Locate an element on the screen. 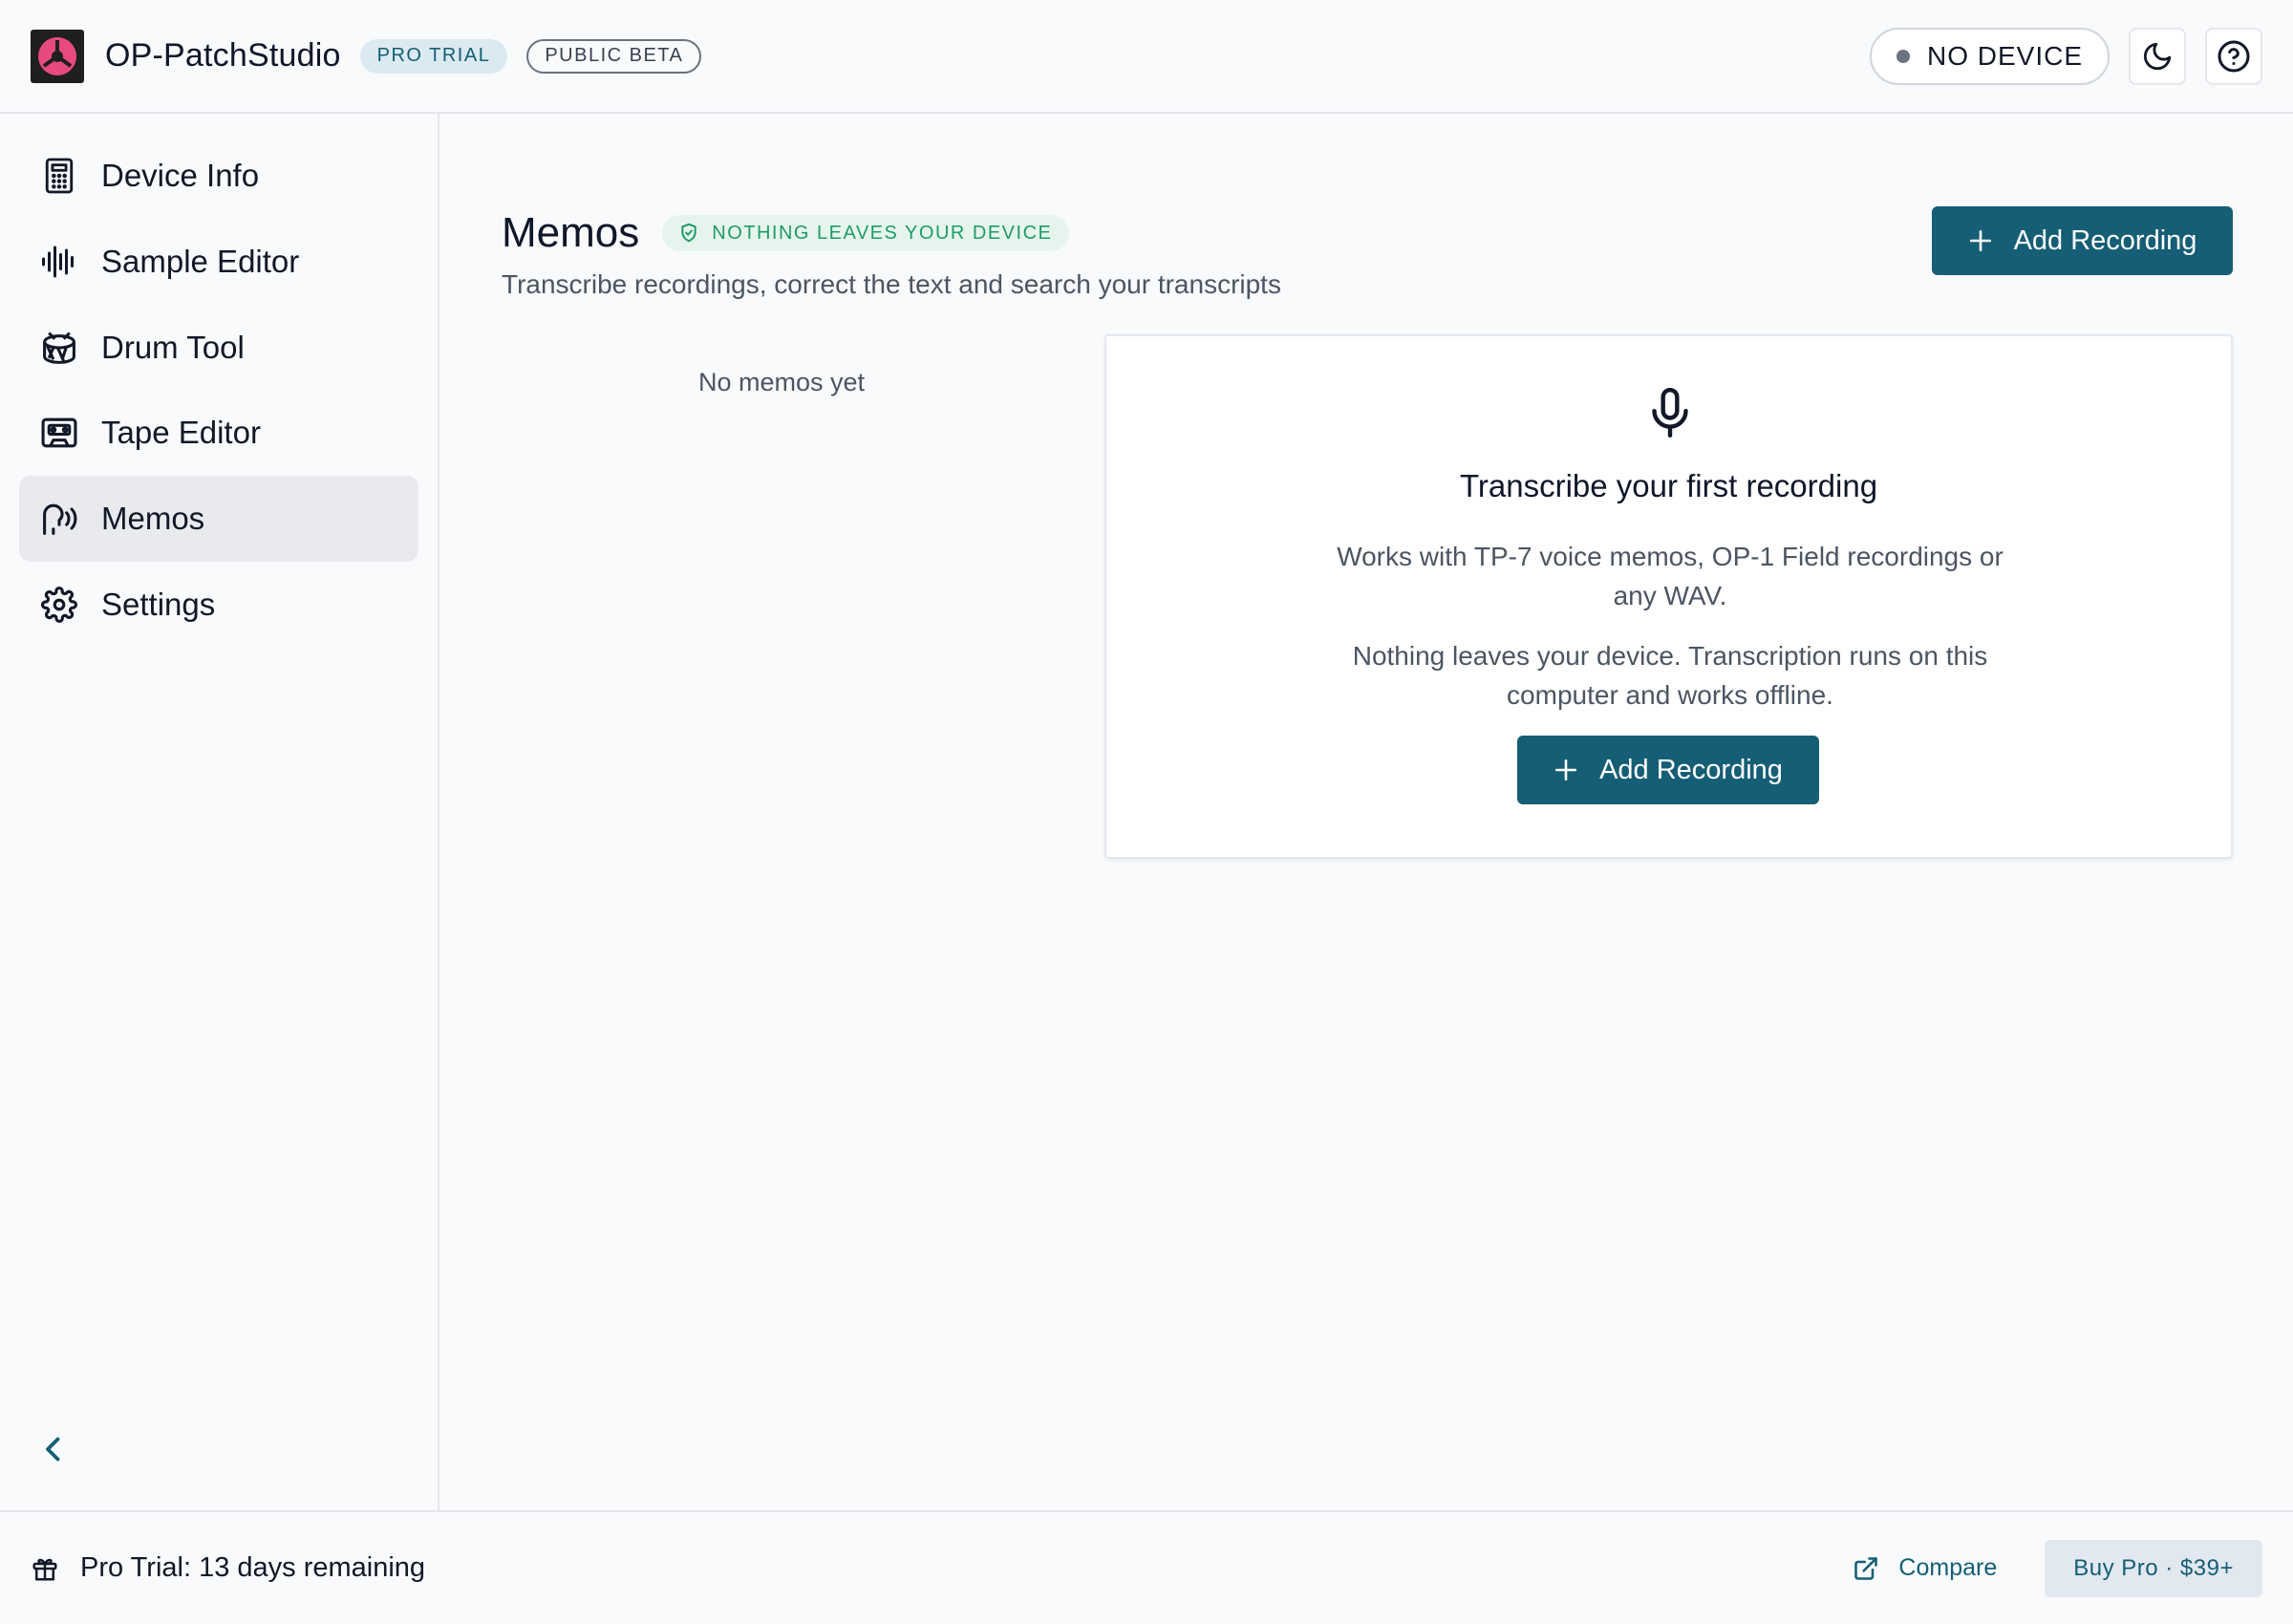 This screenshot has width=2293, height=1624. device-info-icon is located at coordinates (59, 176).